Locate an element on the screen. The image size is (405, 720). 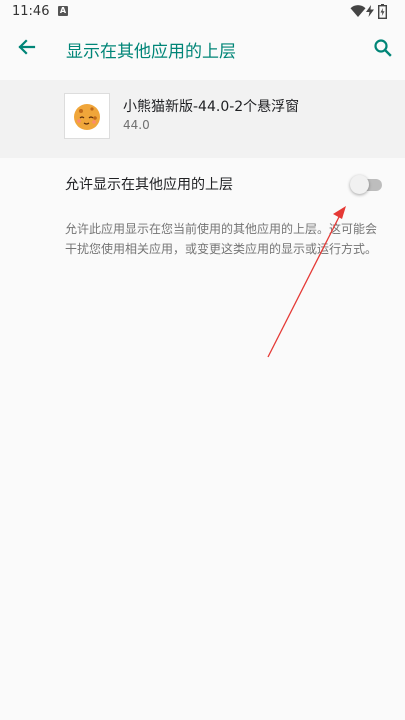
back-button is located at coordinates (27, 47).